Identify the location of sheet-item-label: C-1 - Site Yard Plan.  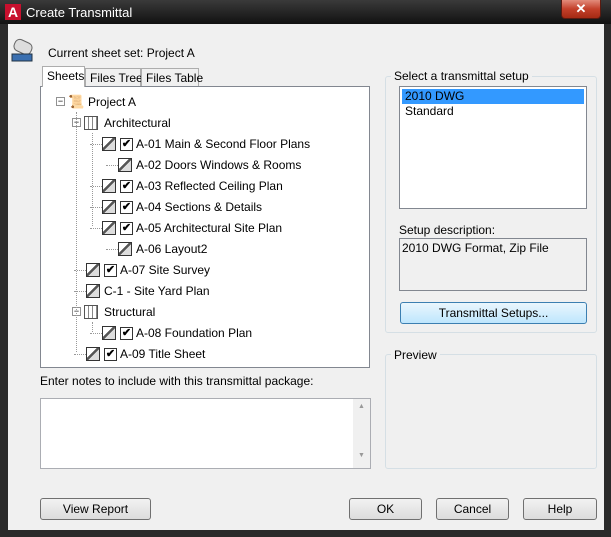
(157, 293).